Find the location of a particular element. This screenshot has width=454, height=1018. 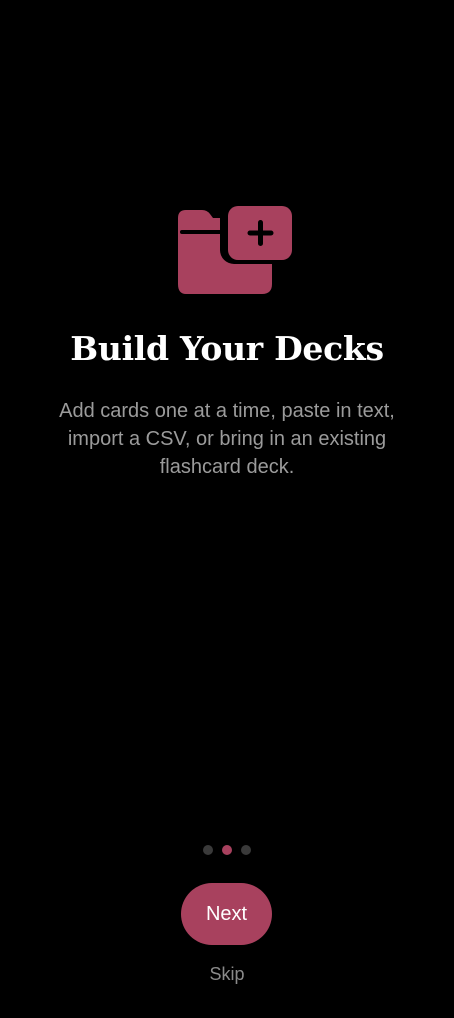

page-indicator is located at coordinates (227, 851).